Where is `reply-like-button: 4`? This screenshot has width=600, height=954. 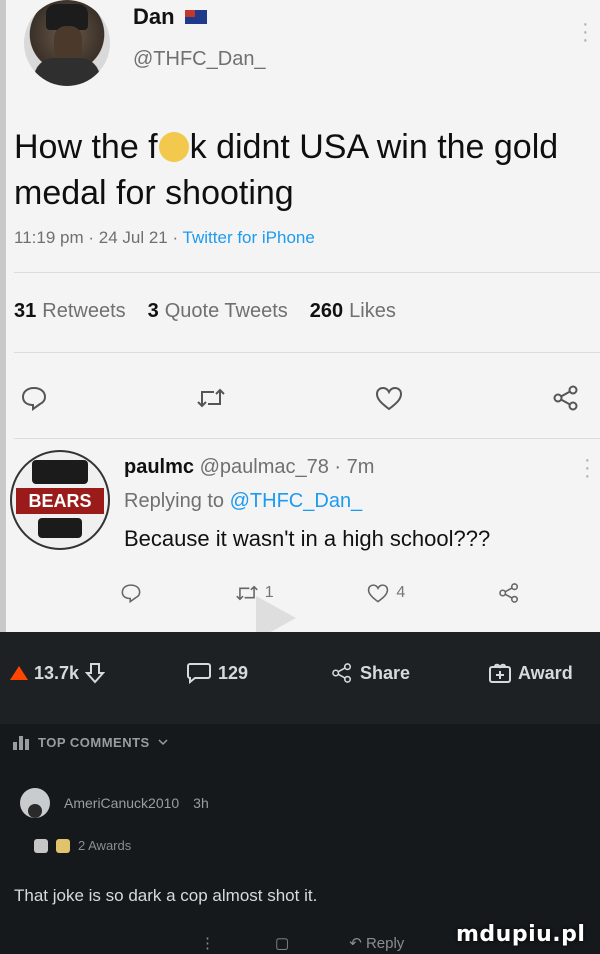 reply-like-button: 4 is located at coordinates (385, 593).